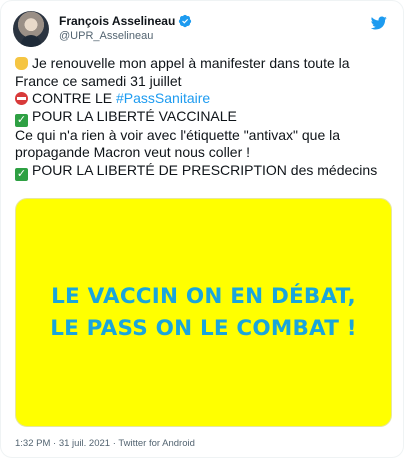 The image size is (404, 458). What do you see at coordinates (31, 29) in the screenshot?
I see `avatar` at bounding box center [31, 29].